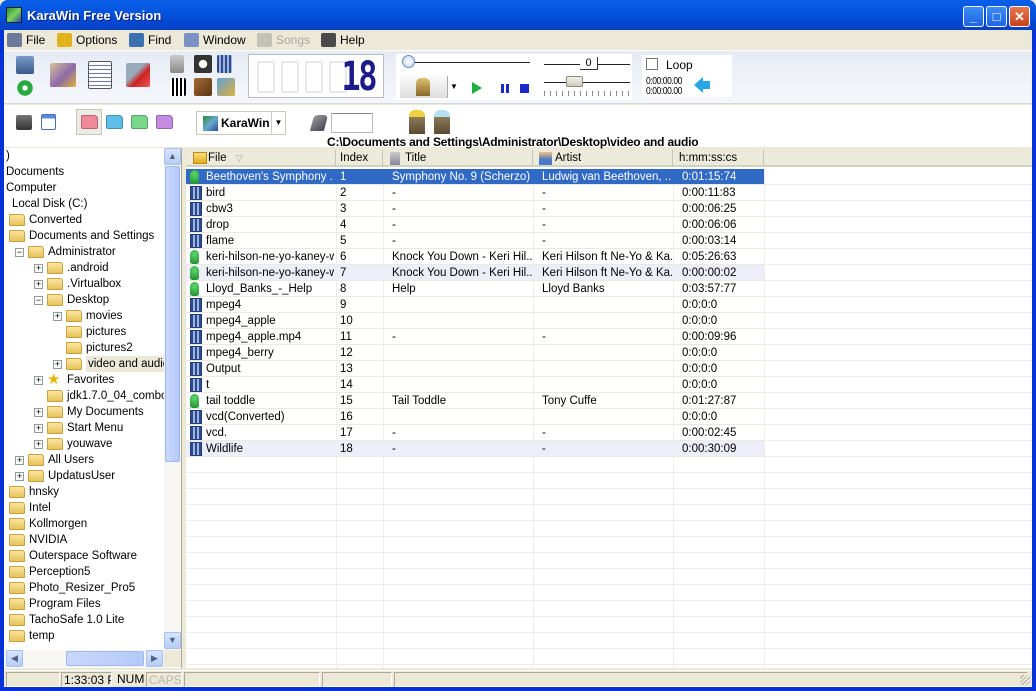 The image size is (1036, 691). What do you see at coordinates (105, 658) in the screenshot?
I see `tree-horizontal-scroll-thumb` at bounding box center [105, 658].